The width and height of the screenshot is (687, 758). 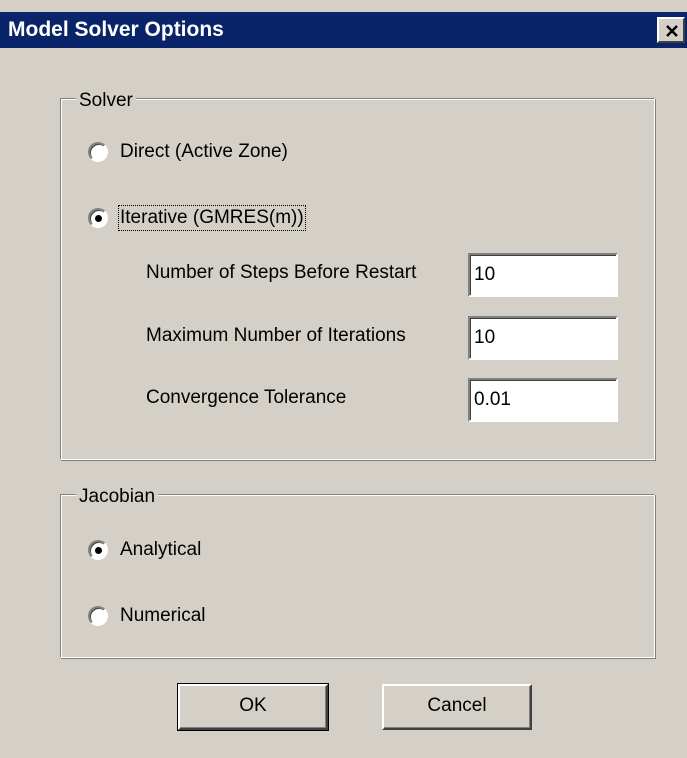 What do you see at coordinates (457, 707) in the screenshot?
I see `cancel-button: Cancel` at bounding box center [457, 707].